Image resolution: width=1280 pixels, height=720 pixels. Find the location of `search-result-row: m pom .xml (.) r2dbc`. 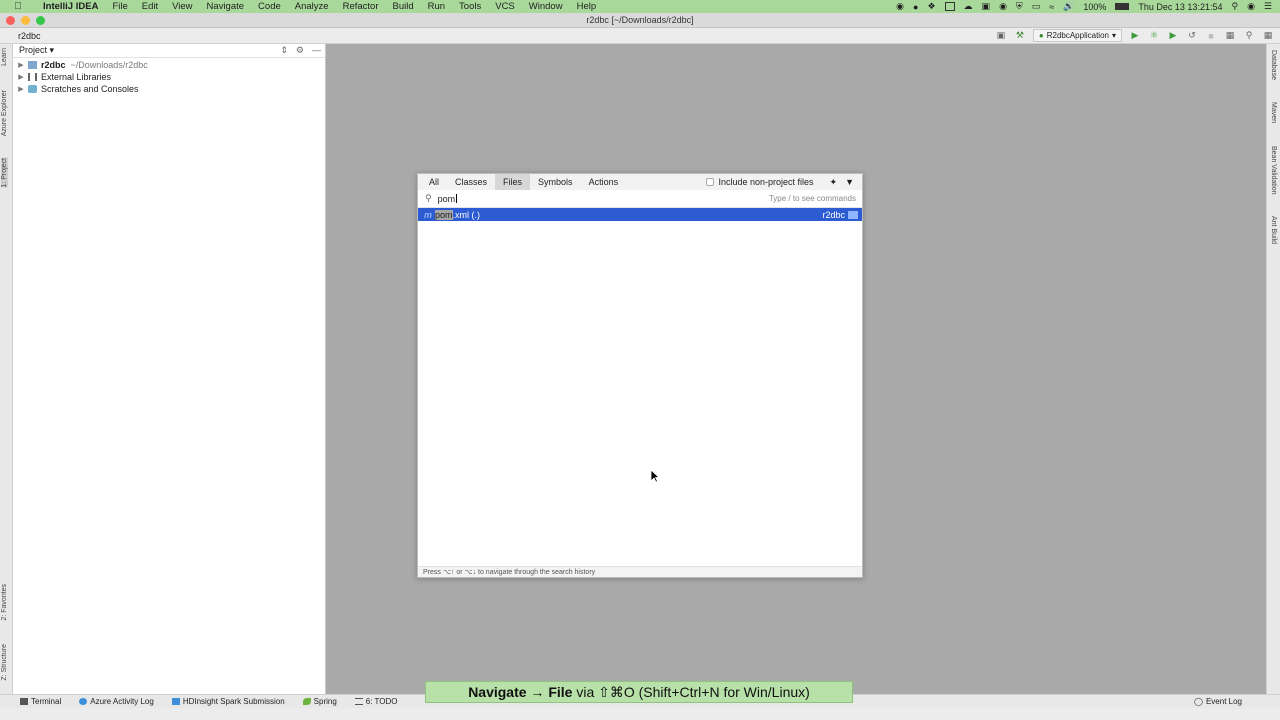

search-result-row: m pom .xml (.) r2dbc is located at coordinates (640, 214).